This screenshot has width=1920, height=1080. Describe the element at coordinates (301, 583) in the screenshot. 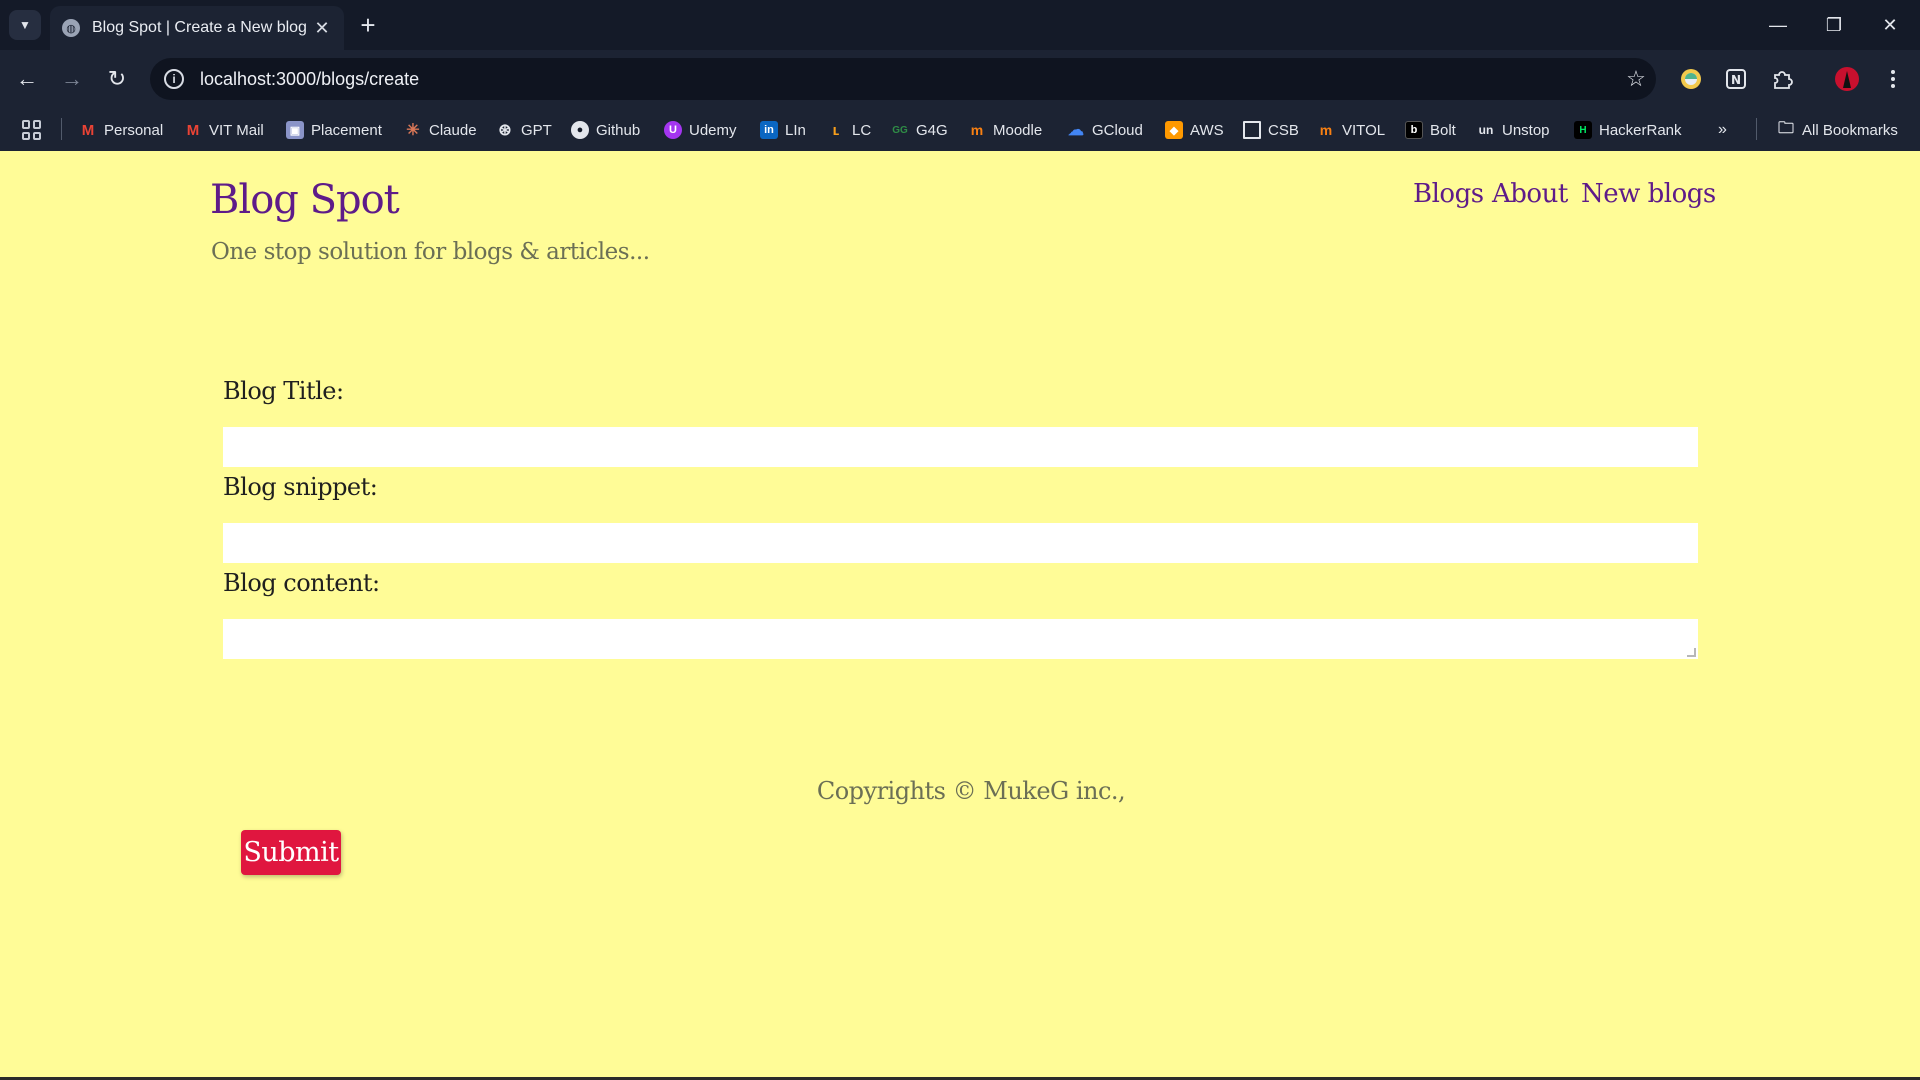

I see `blog-content-label: Blog content:` at that location.